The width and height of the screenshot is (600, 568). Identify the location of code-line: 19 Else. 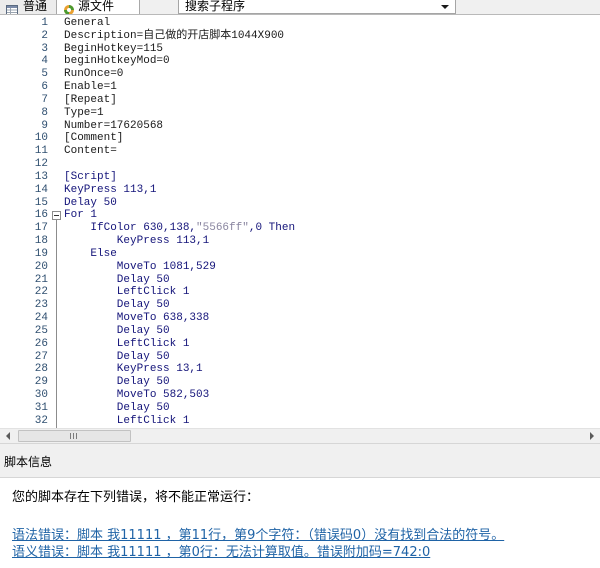
(300, 254).